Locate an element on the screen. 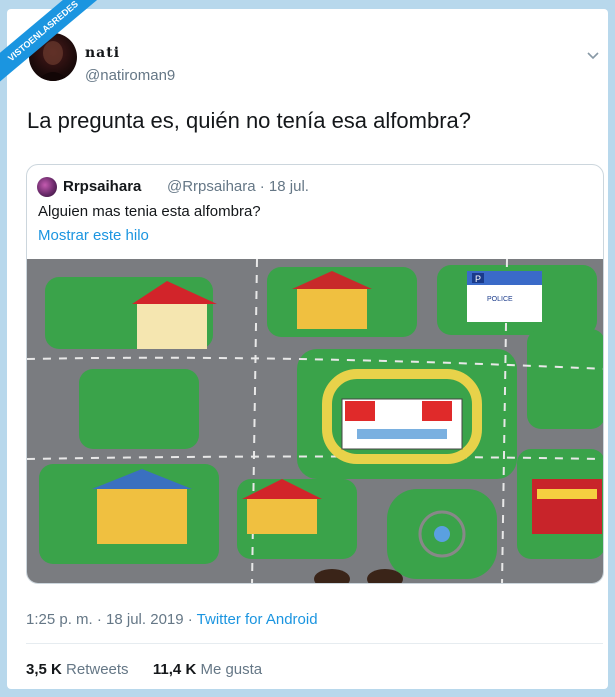 This screenshot has width=615, height=697. likes-label: Me gusta is located at coordinates (231, 669).